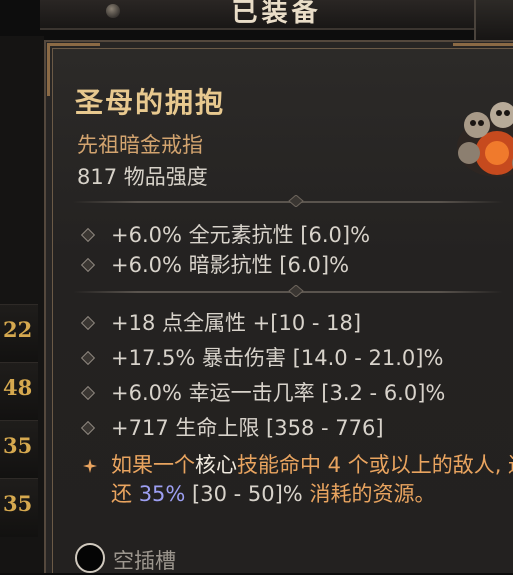 This screenshot has height=575, width=513. Describe the element at coordinates (18, 387) in the screenshot. I see `side-value: 48` at that location.